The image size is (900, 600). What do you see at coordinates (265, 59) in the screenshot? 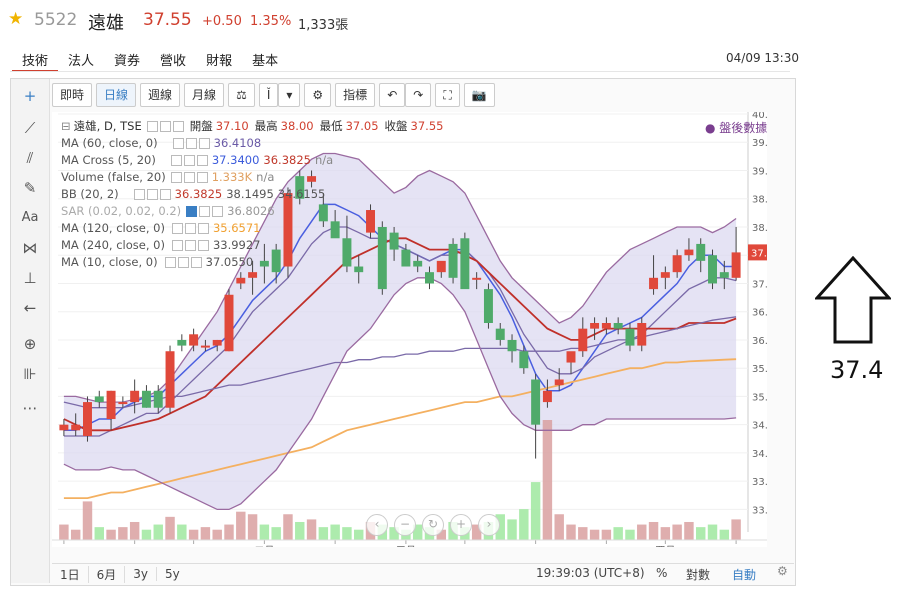
I see `tab-basic: 基本` at bounding box center [265, 59].